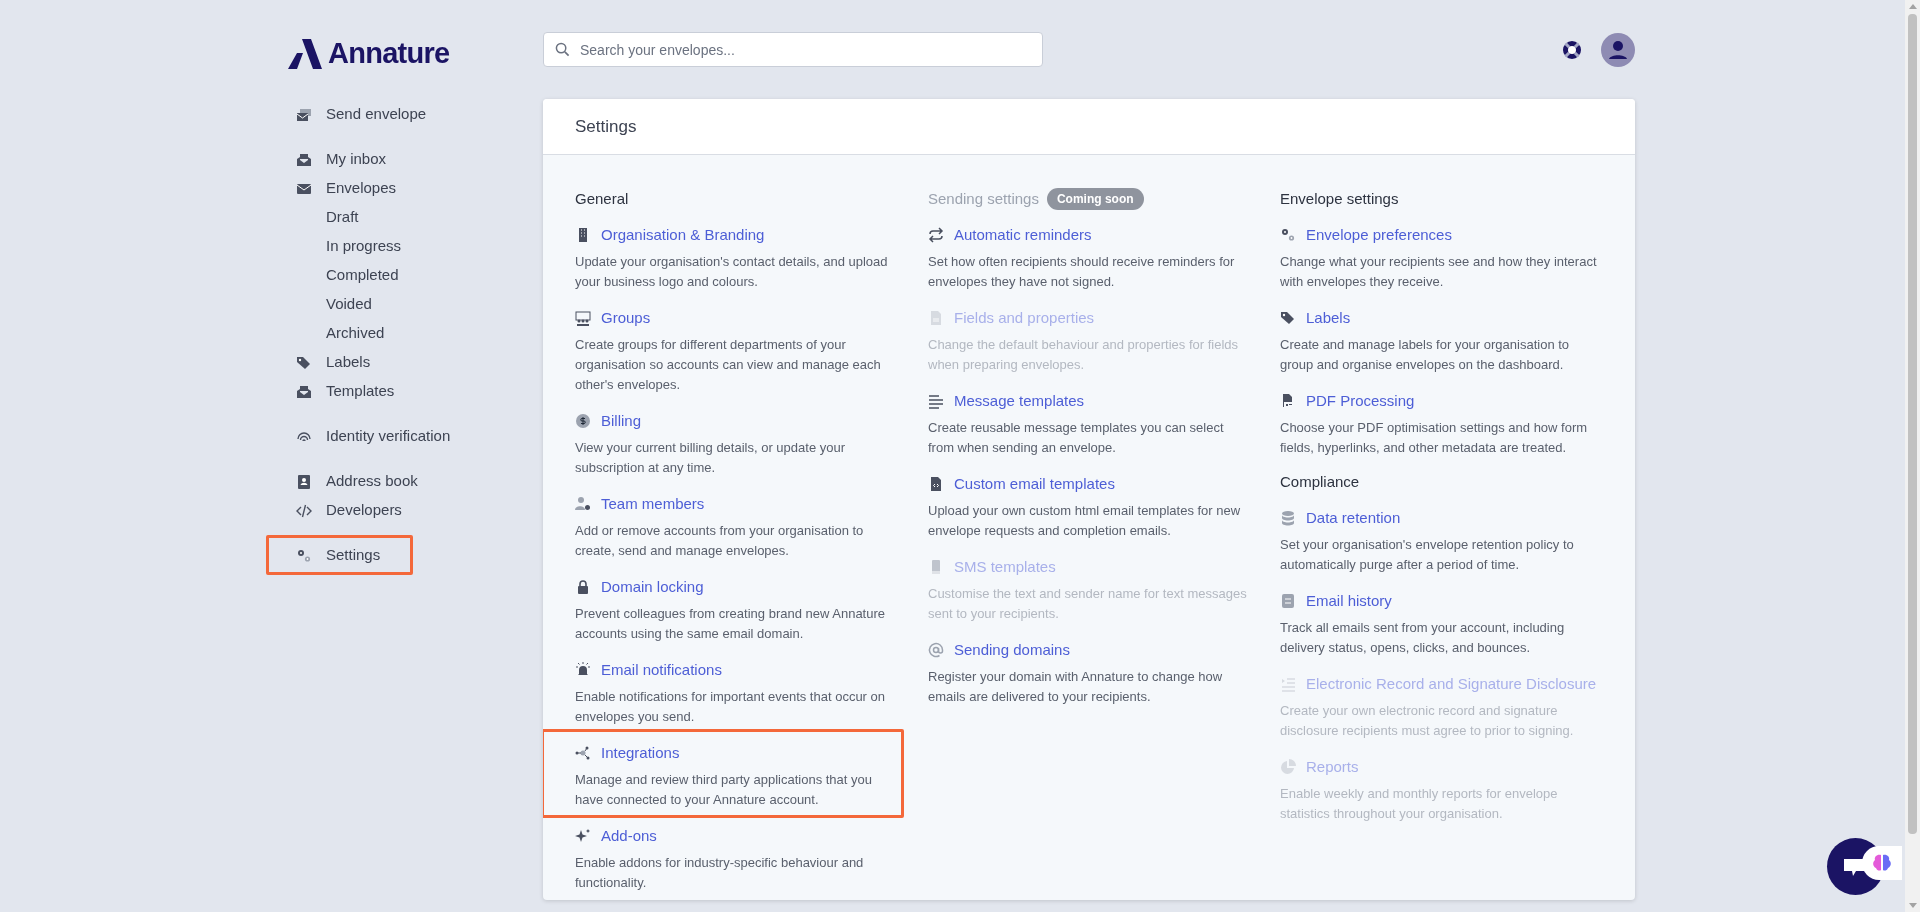 The height and width of the screenshot is (912, 1920). What do you see at coordinates (304, 114) in the screenshot?
I see `envelope-stack-icon` at bounding box center [304, 114].